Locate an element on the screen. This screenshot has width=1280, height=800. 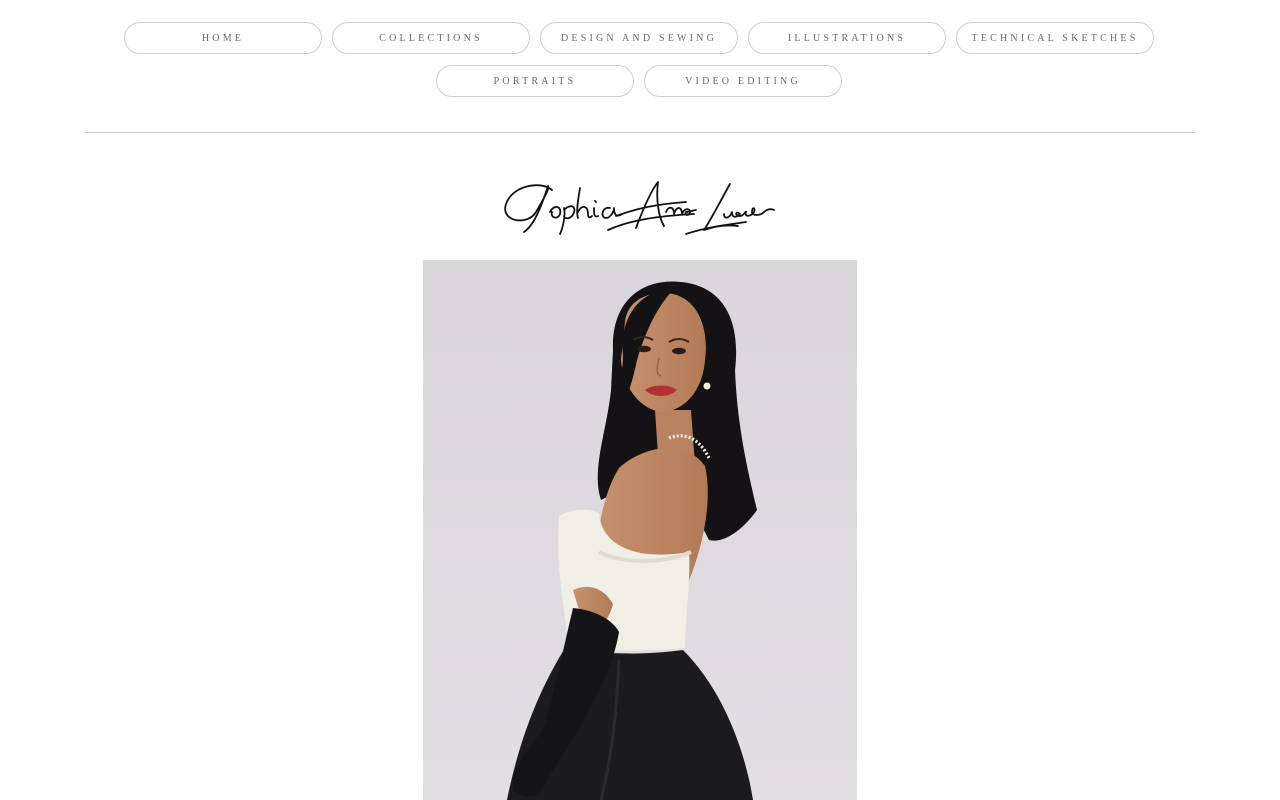
nav-portraits: PORTRAITS is located at coordinates (535, 81).